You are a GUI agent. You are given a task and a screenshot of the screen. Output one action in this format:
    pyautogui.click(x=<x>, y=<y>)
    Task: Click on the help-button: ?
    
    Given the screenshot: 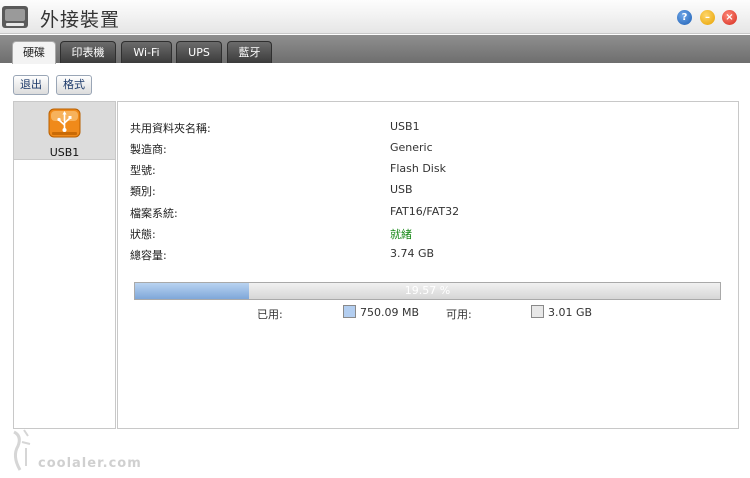 What is the action you would take?
    pyautogui.click(x=684, y=17)
    